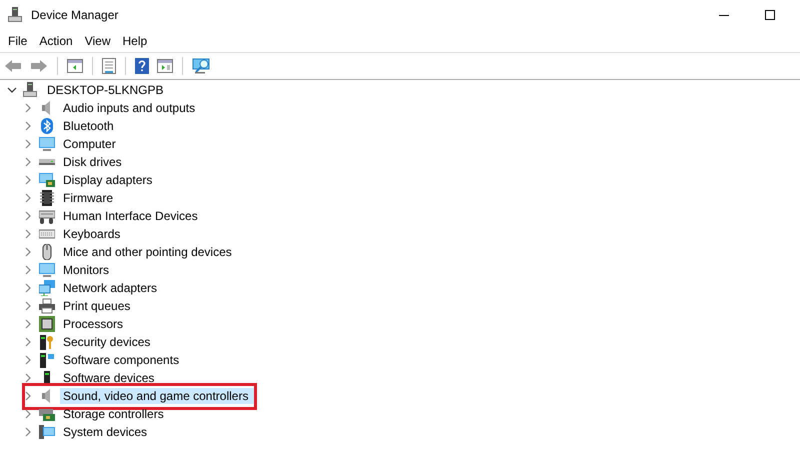  What do you see at coordinates (47, 198) in the screenshot?
I see `chip-icon` at bounding box center [47, 198].